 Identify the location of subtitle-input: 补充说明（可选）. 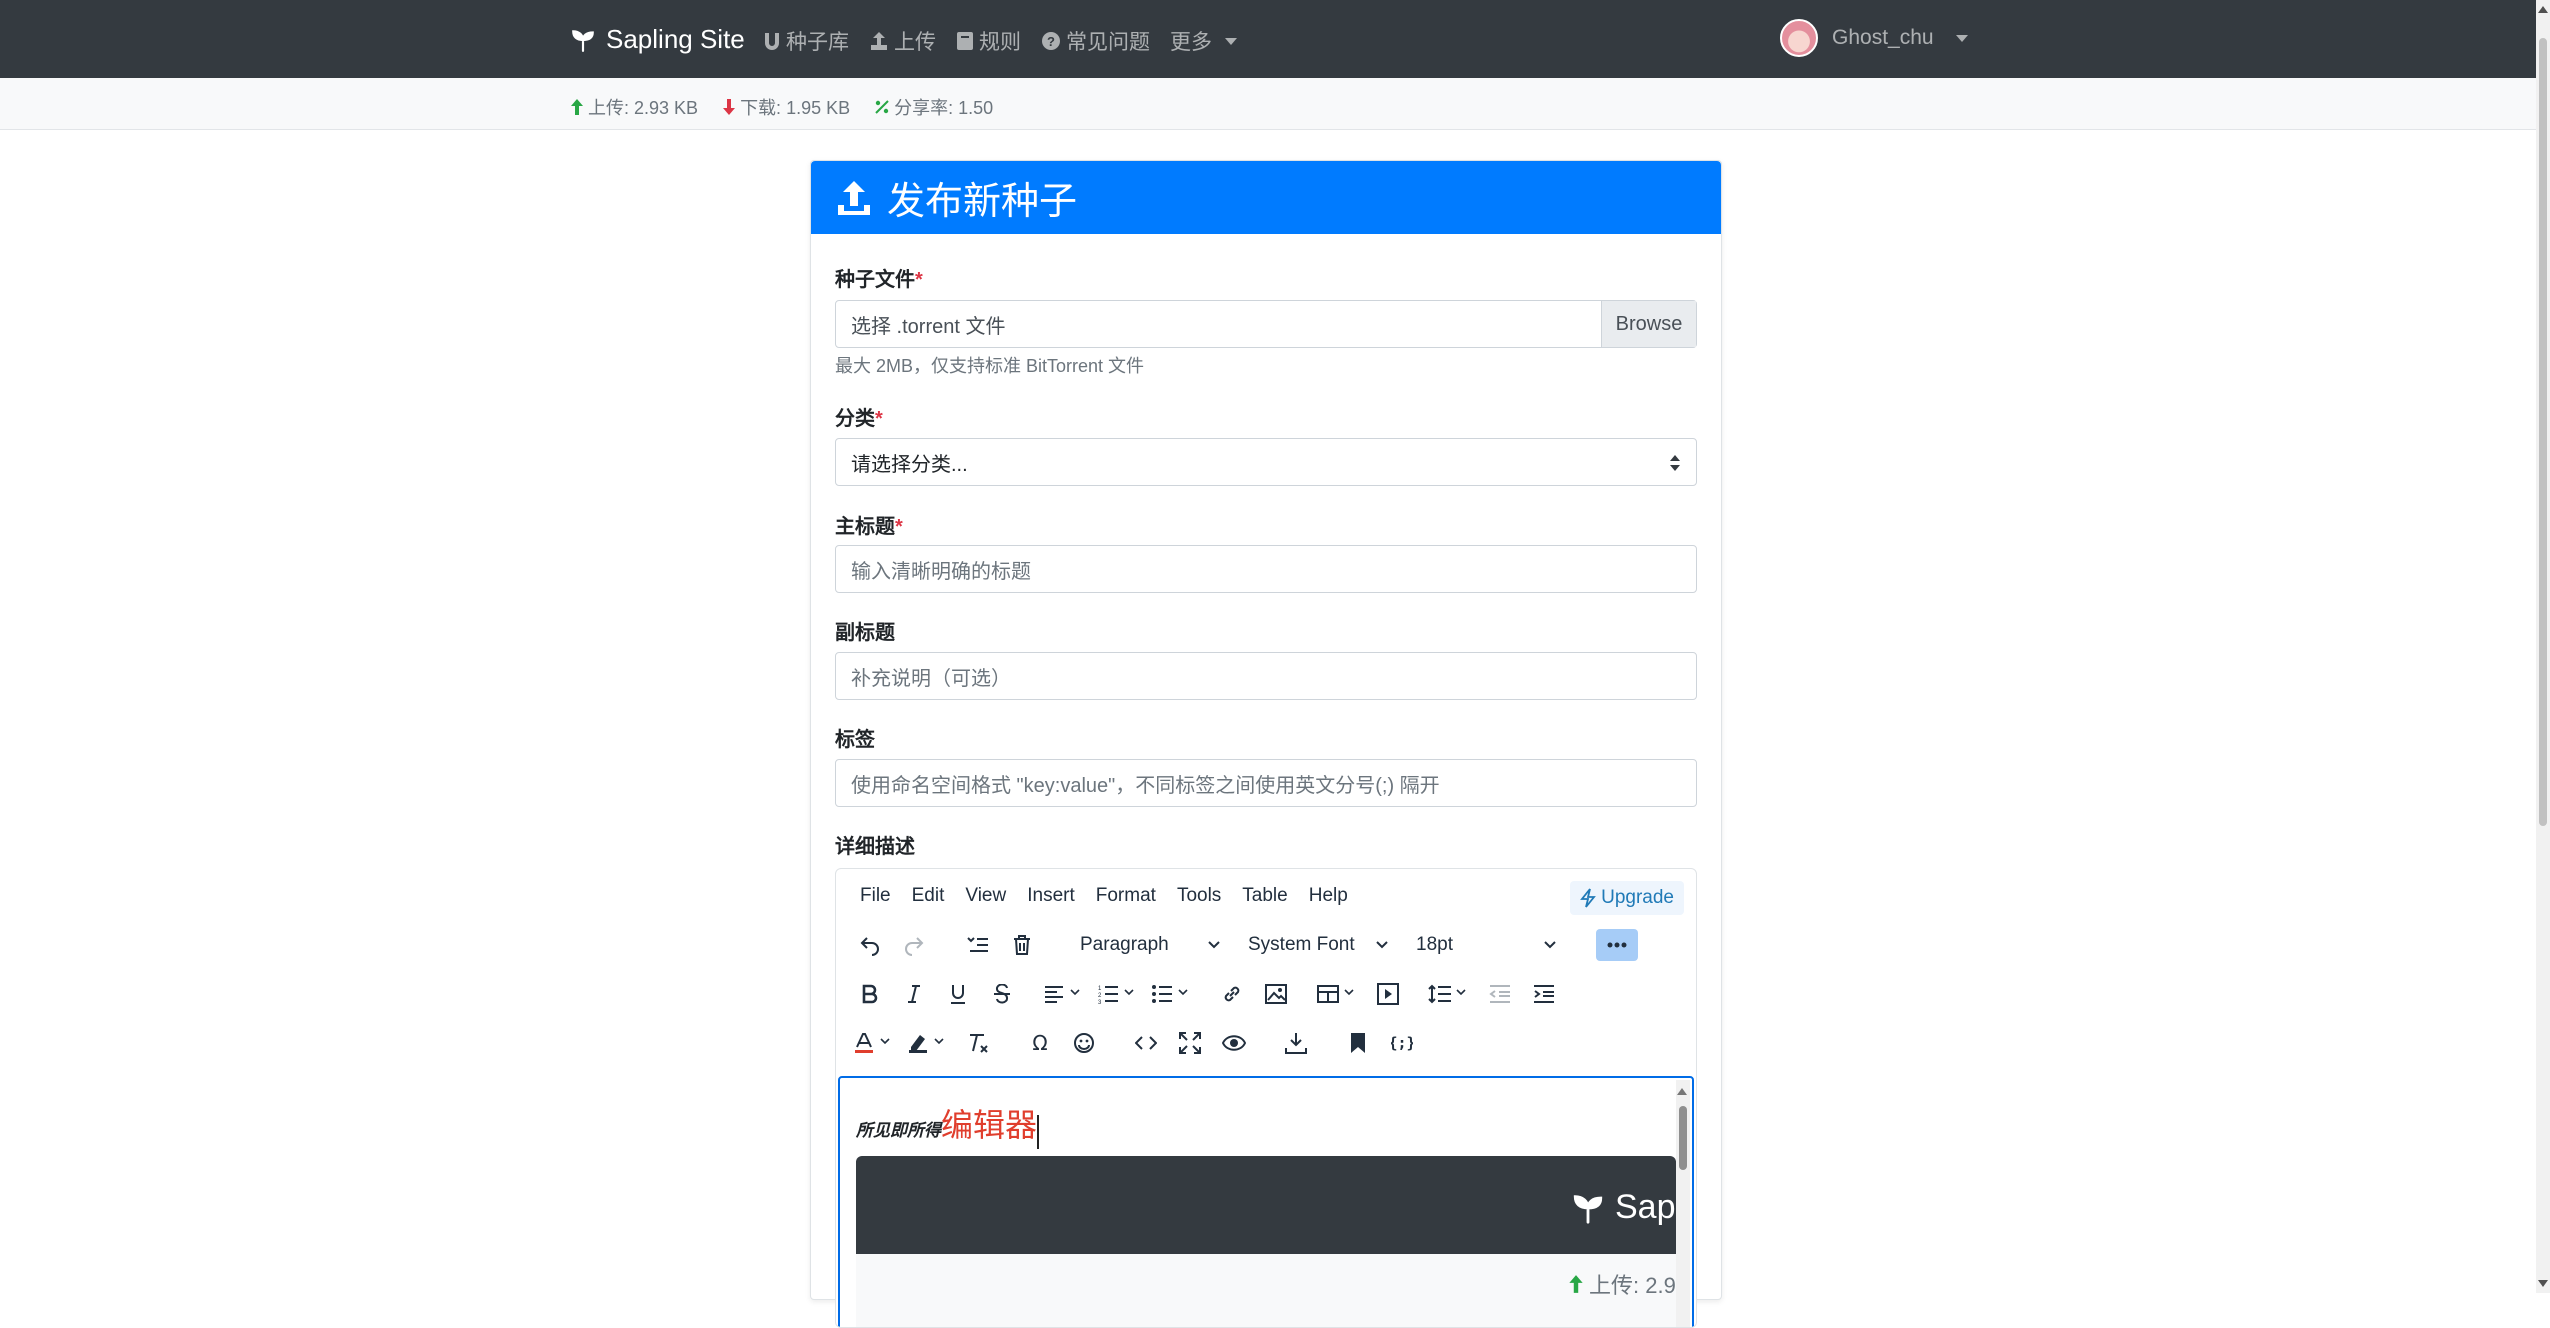
(1266, 676).